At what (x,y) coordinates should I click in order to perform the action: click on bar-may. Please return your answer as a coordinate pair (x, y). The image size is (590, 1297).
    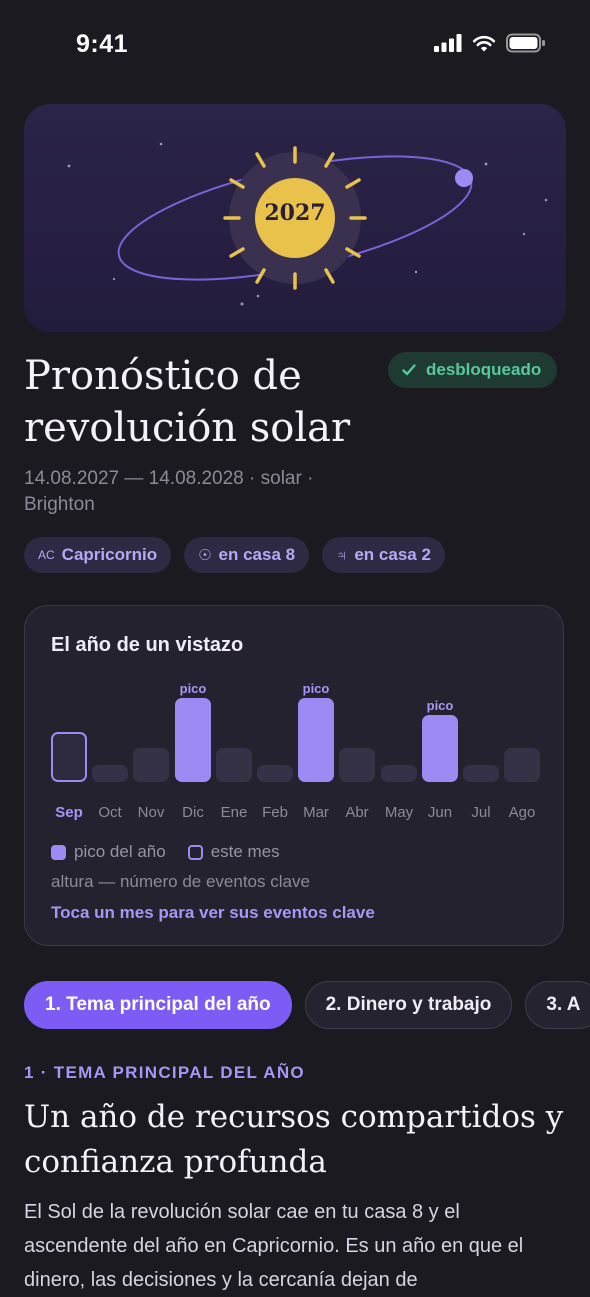
    Looking at the image, I should click on (399, 773).